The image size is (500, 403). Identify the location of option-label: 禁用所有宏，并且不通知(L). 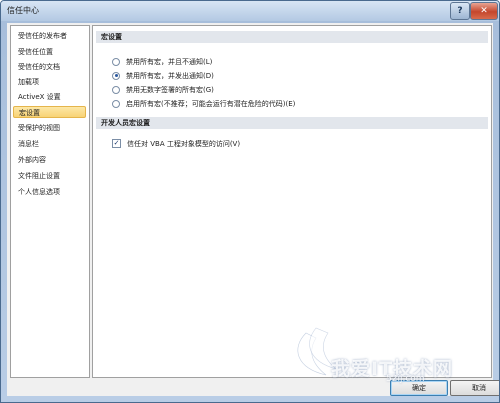
(169, 61).